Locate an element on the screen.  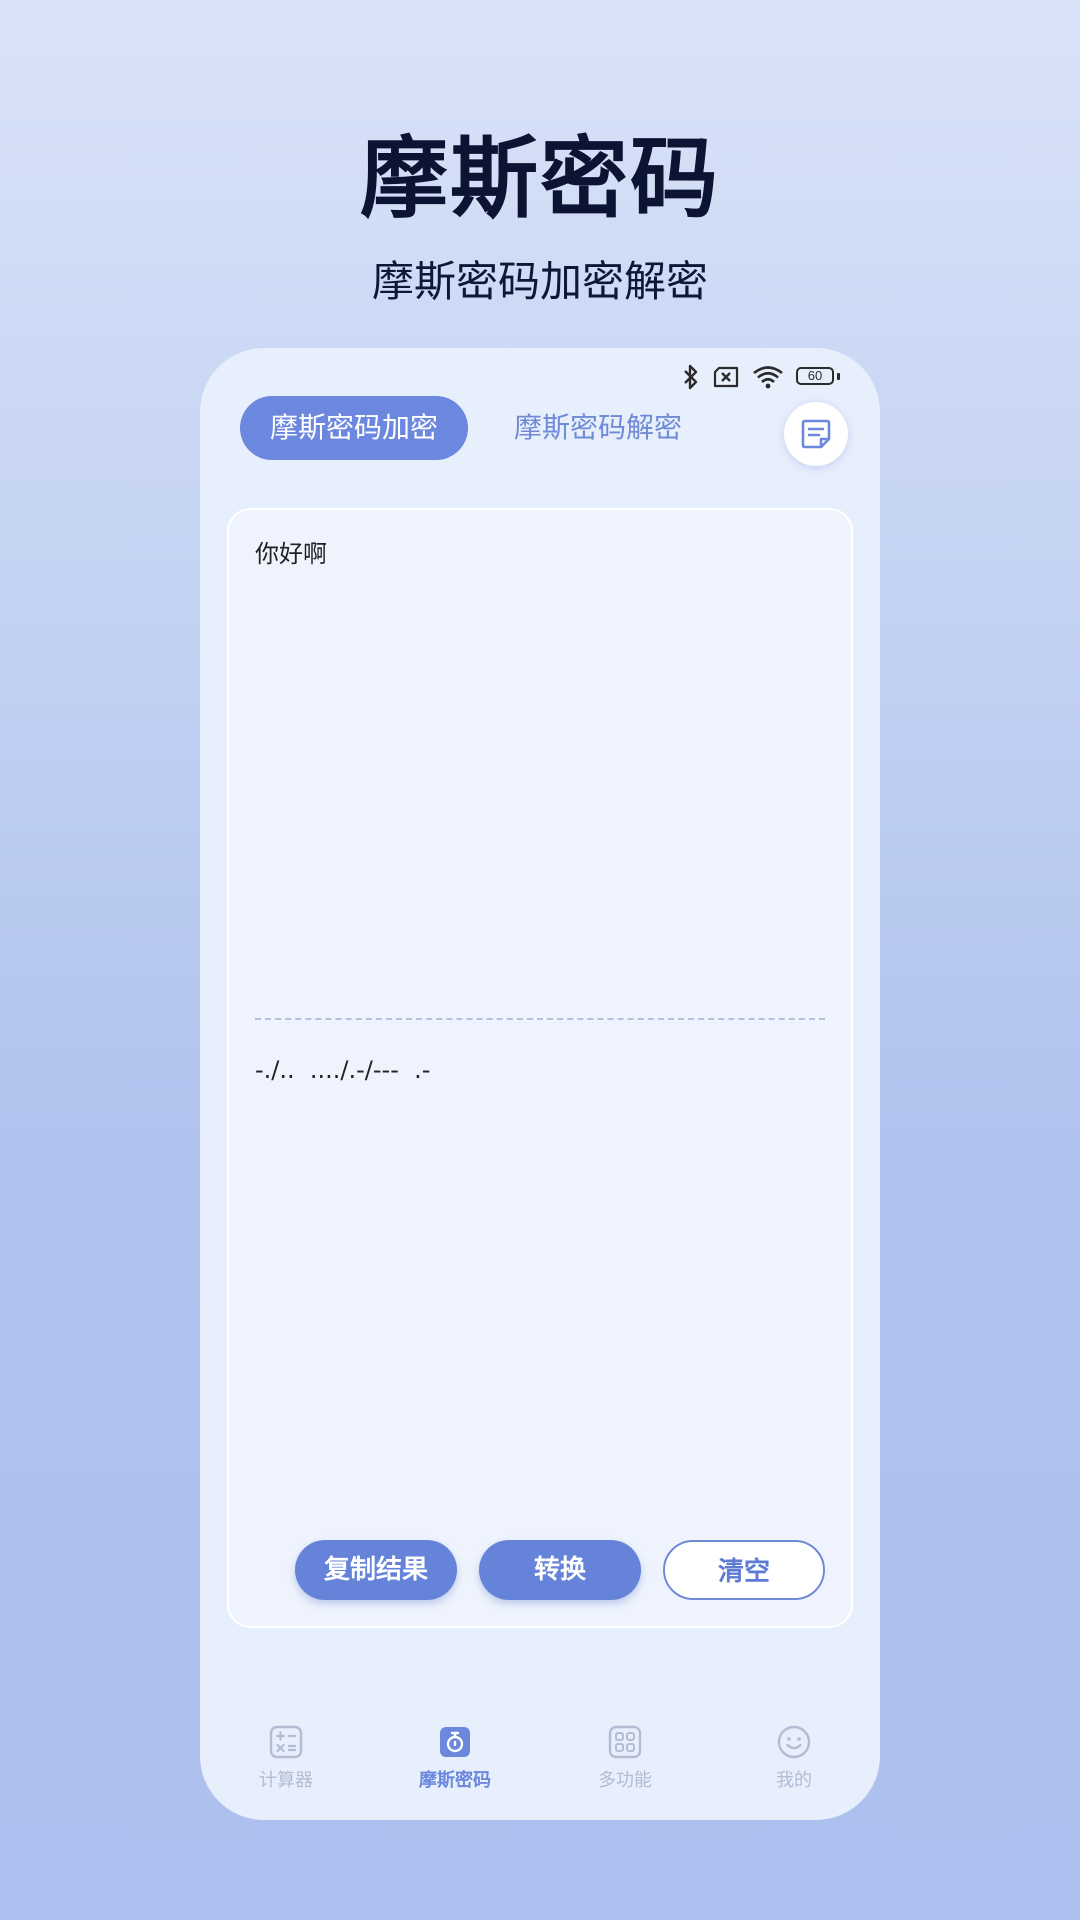
battery-icon: 60 is located at coordinates (818, 377).